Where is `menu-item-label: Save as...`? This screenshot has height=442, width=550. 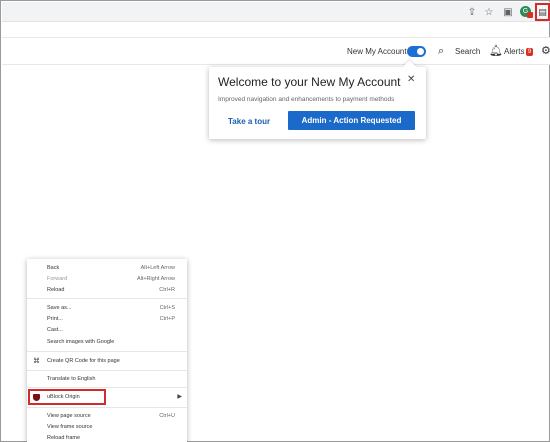
menu-item-label: Save as... is located at coordinates (59, 308).